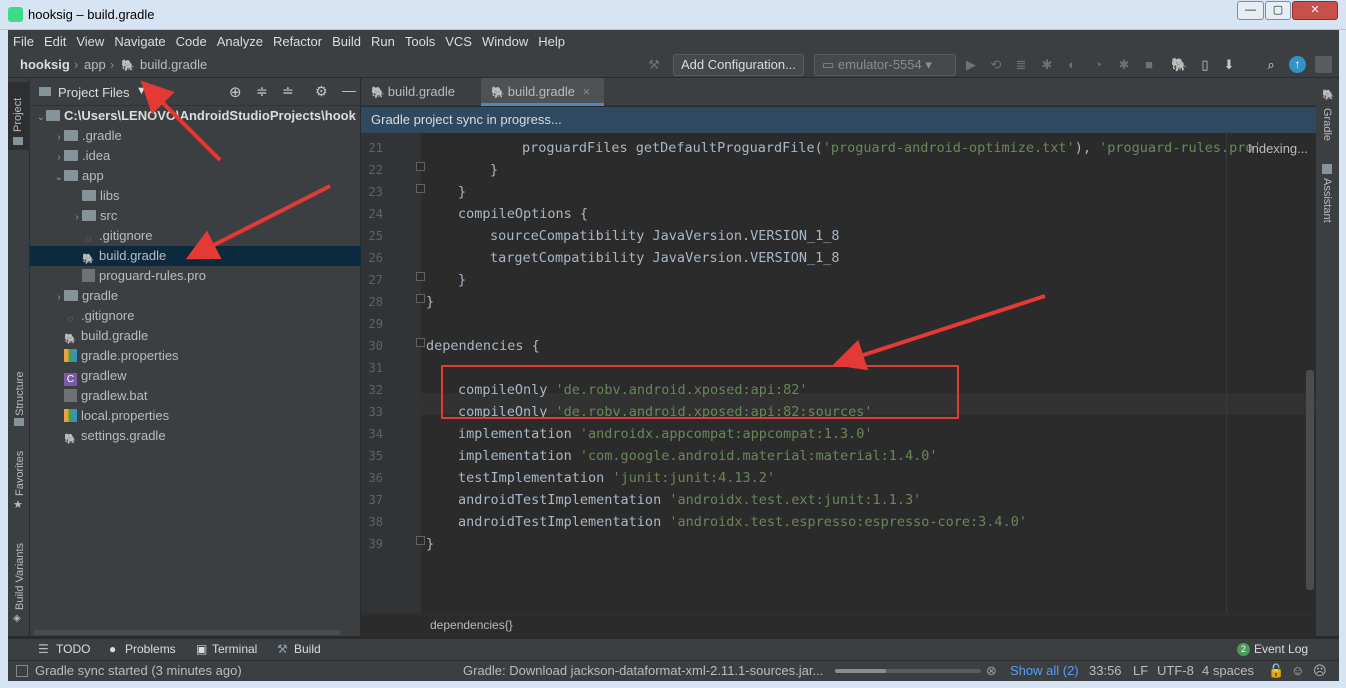 The height and width of the screenshot is (688, 1346). I want to click on profile-icon: ◔, so click(1098, 65).